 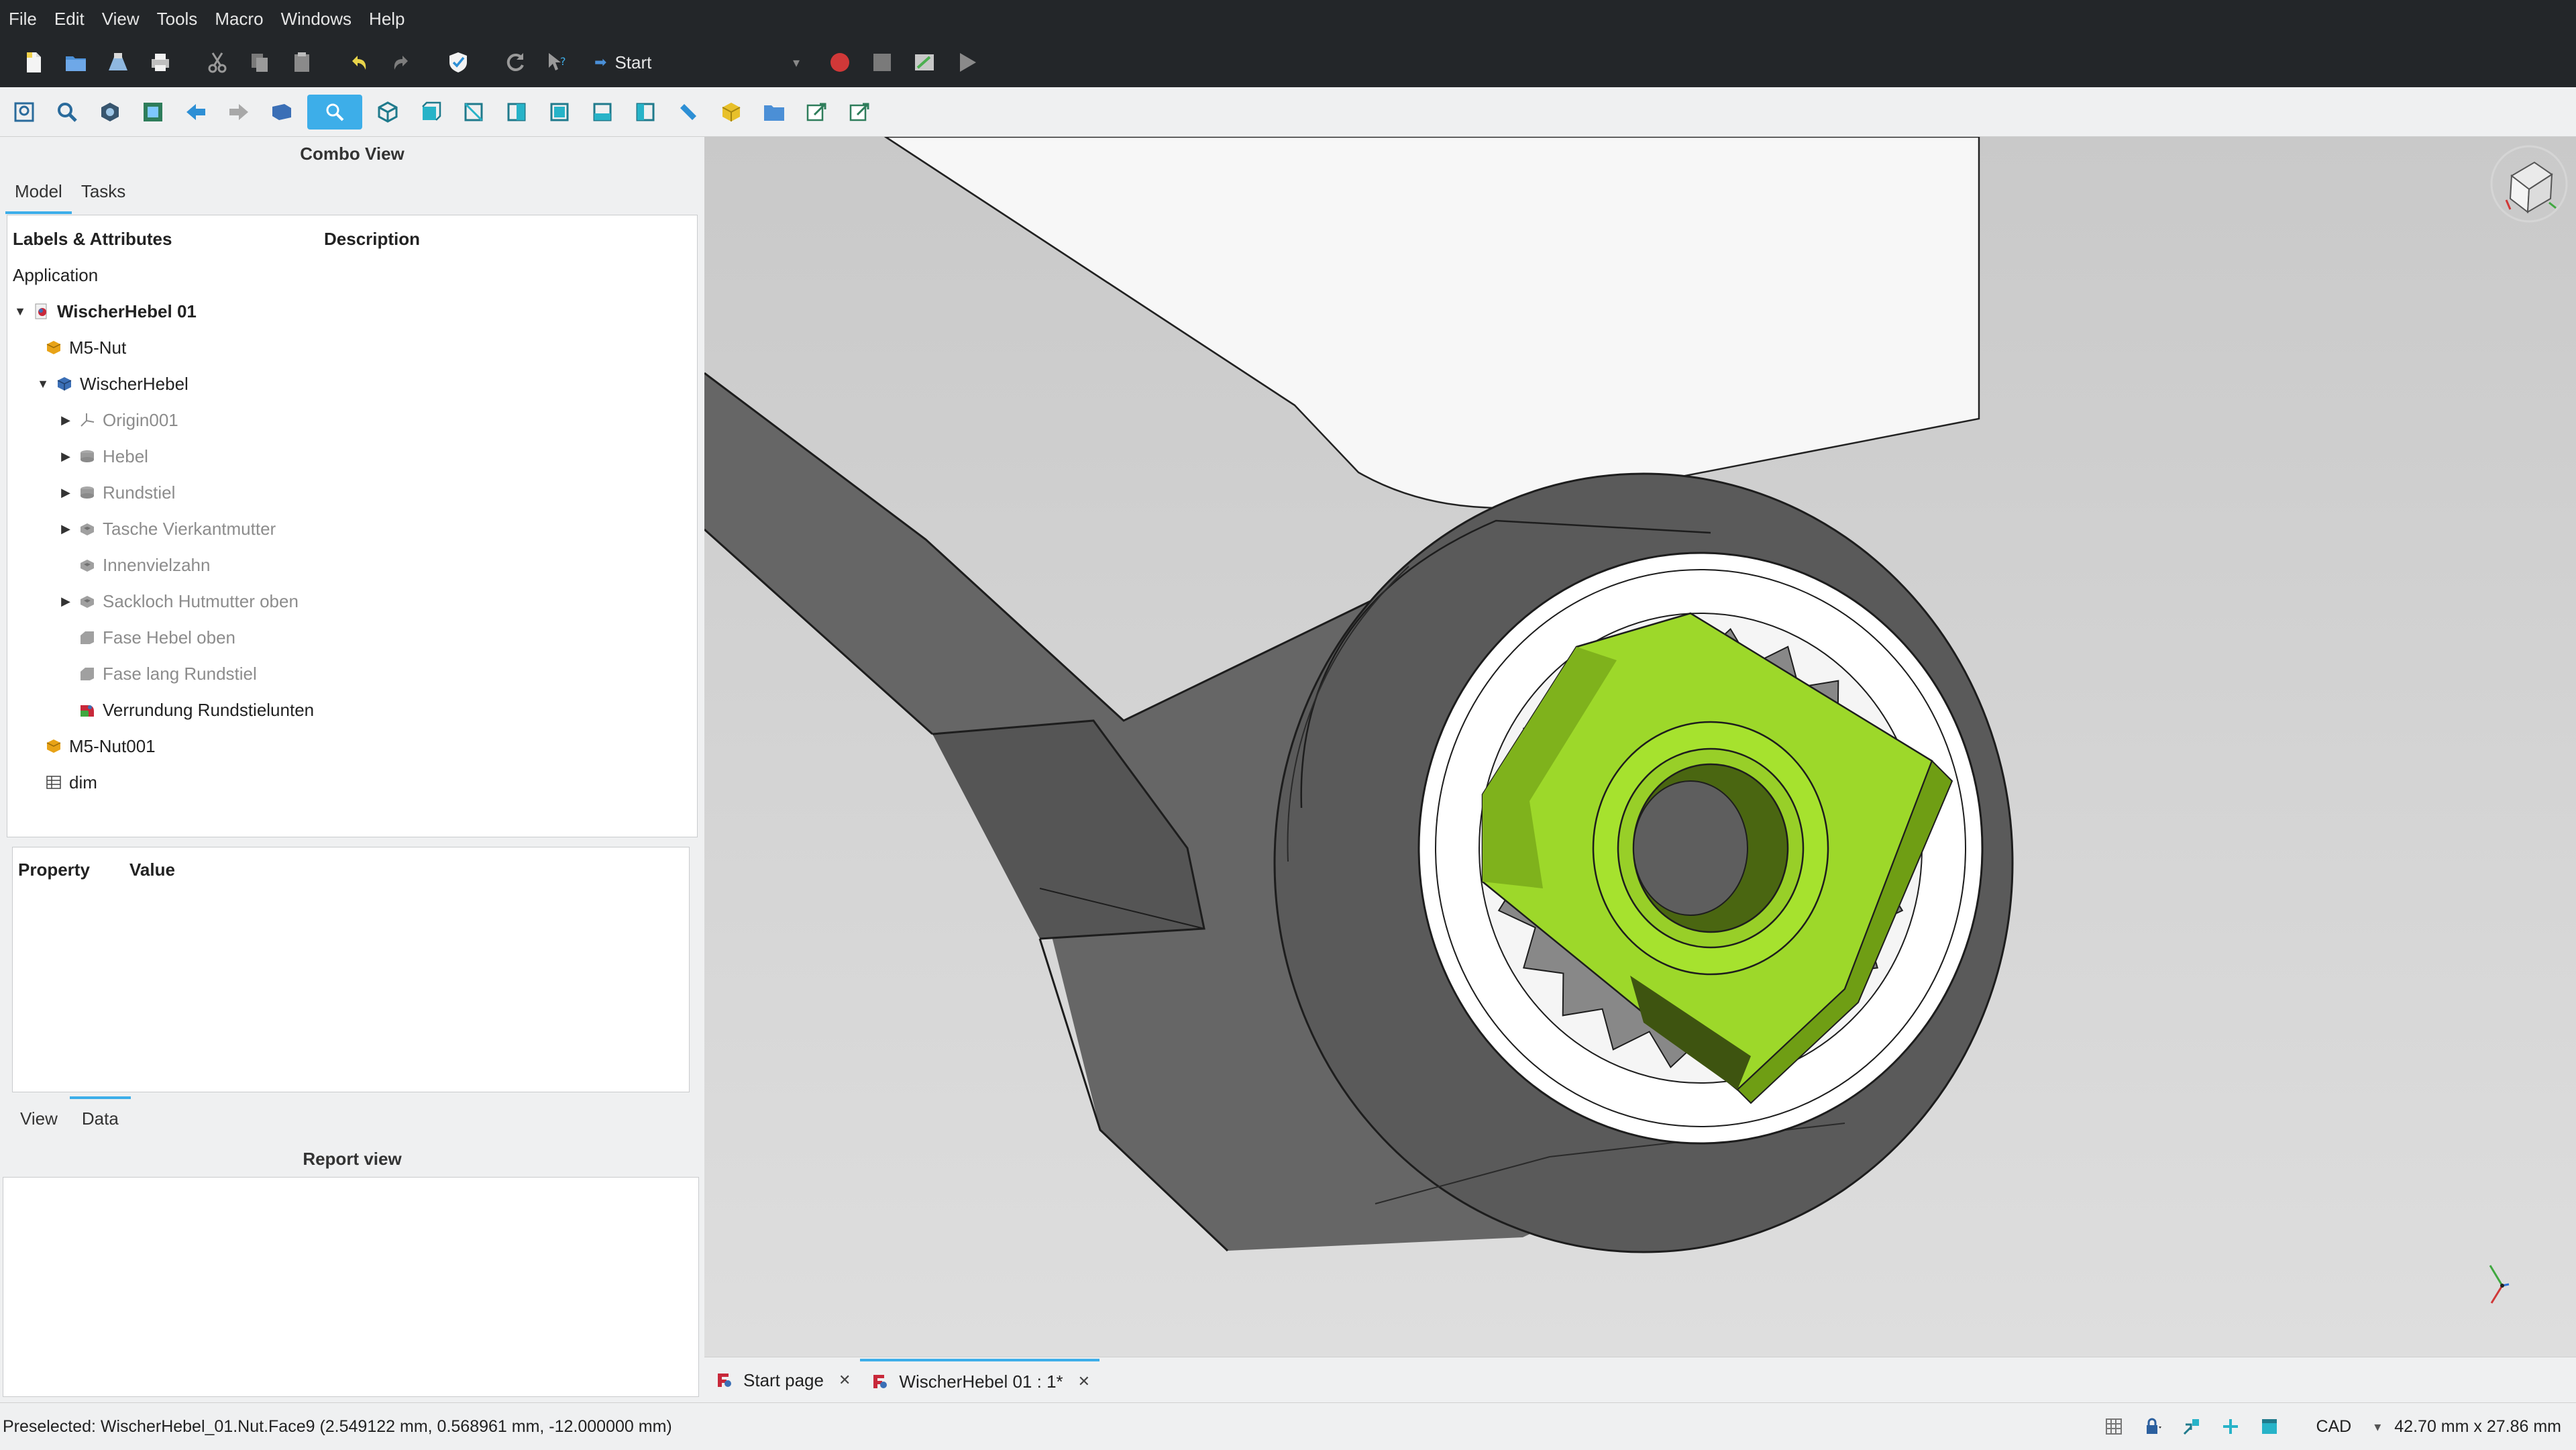 I want to click on tree-item-wischerhebel: ▼ WischerHebel, so click(x=112, y=384).